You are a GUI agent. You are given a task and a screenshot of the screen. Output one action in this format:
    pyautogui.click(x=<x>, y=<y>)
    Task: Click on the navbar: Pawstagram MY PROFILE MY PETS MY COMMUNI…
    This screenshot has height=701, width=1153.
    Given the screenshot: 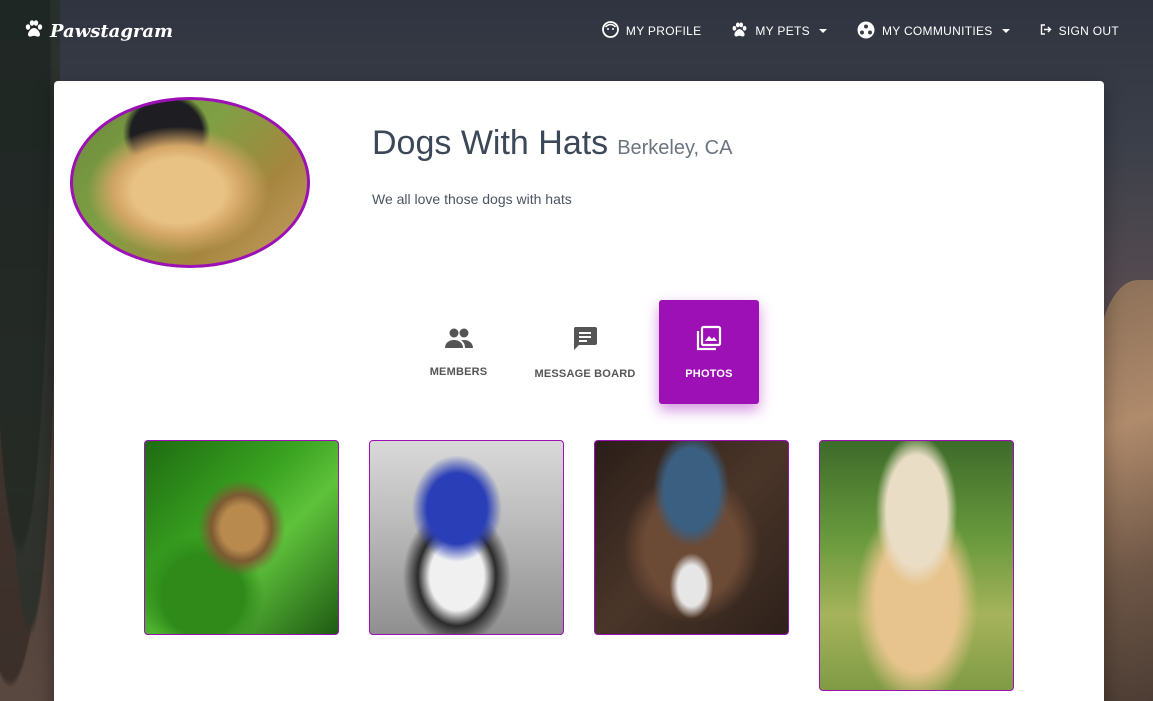 What is the action you would take?
    pyautogui.click(x=576, y=31)
    